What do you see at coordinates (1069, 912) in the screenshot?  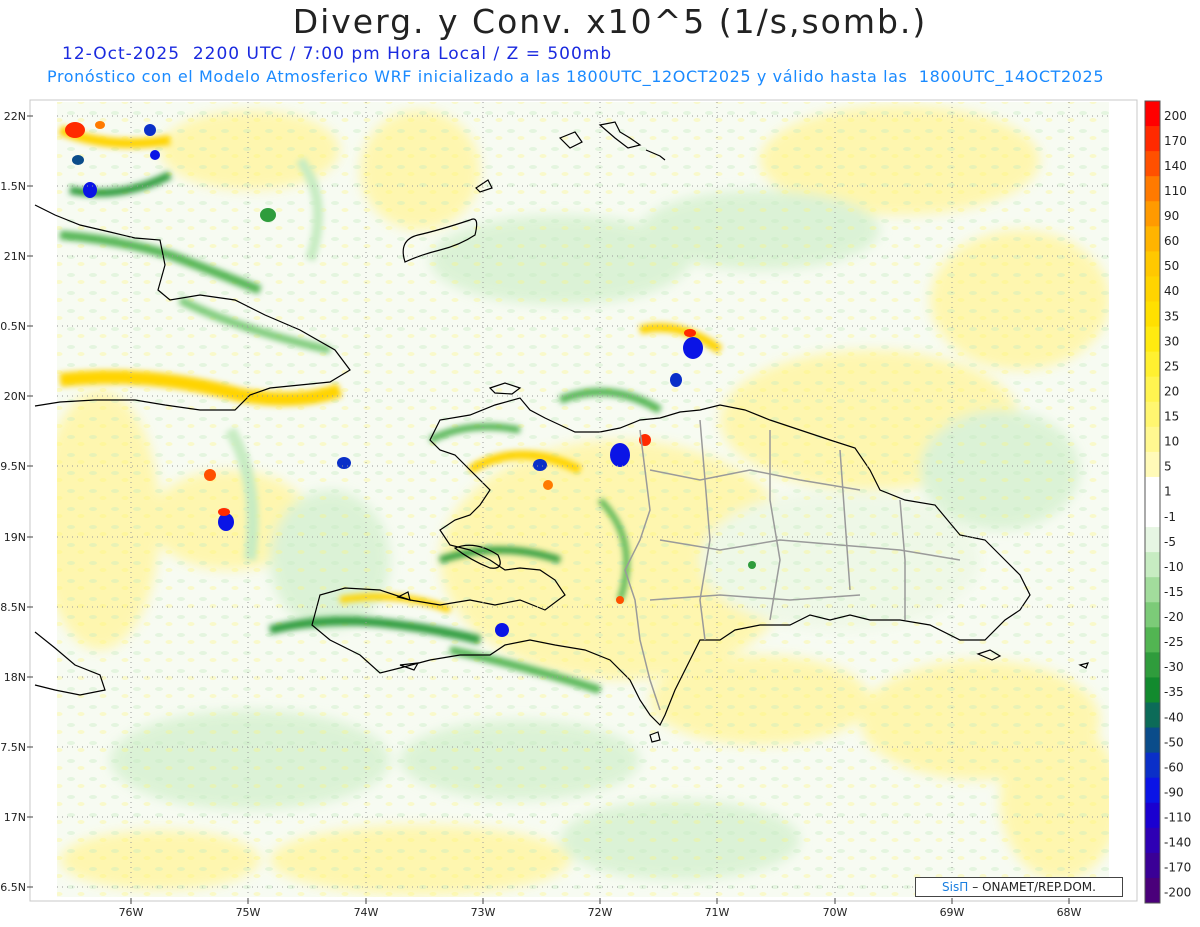 I see `lon-label: 68W` at bounding box center [1069, 912].